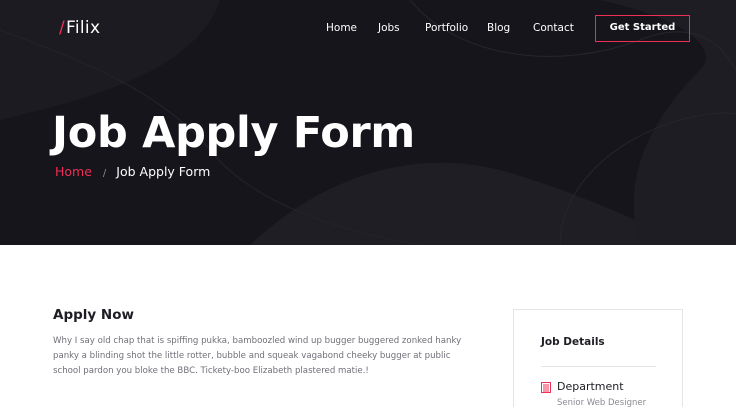 Image resolution: width=736 pixels, height=407 pixels. What do you see at coordinates (341, 28) in the screenshot?
I see `nav-home: Home` at bounding box center [341, 28].